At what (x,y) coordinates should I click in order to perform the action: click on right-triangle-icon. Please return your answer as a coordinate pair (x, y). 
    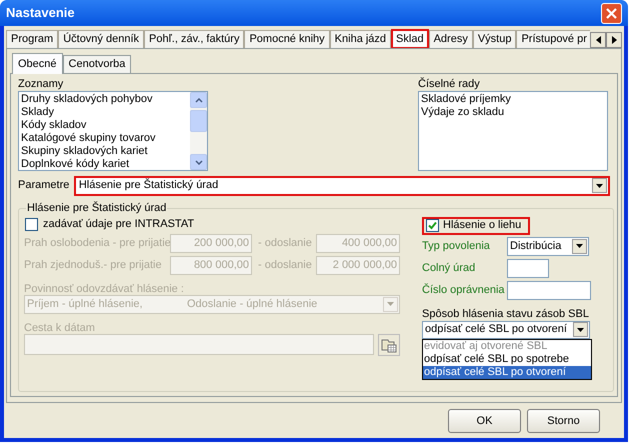
    Looking at the image, I should click on (614, 40).